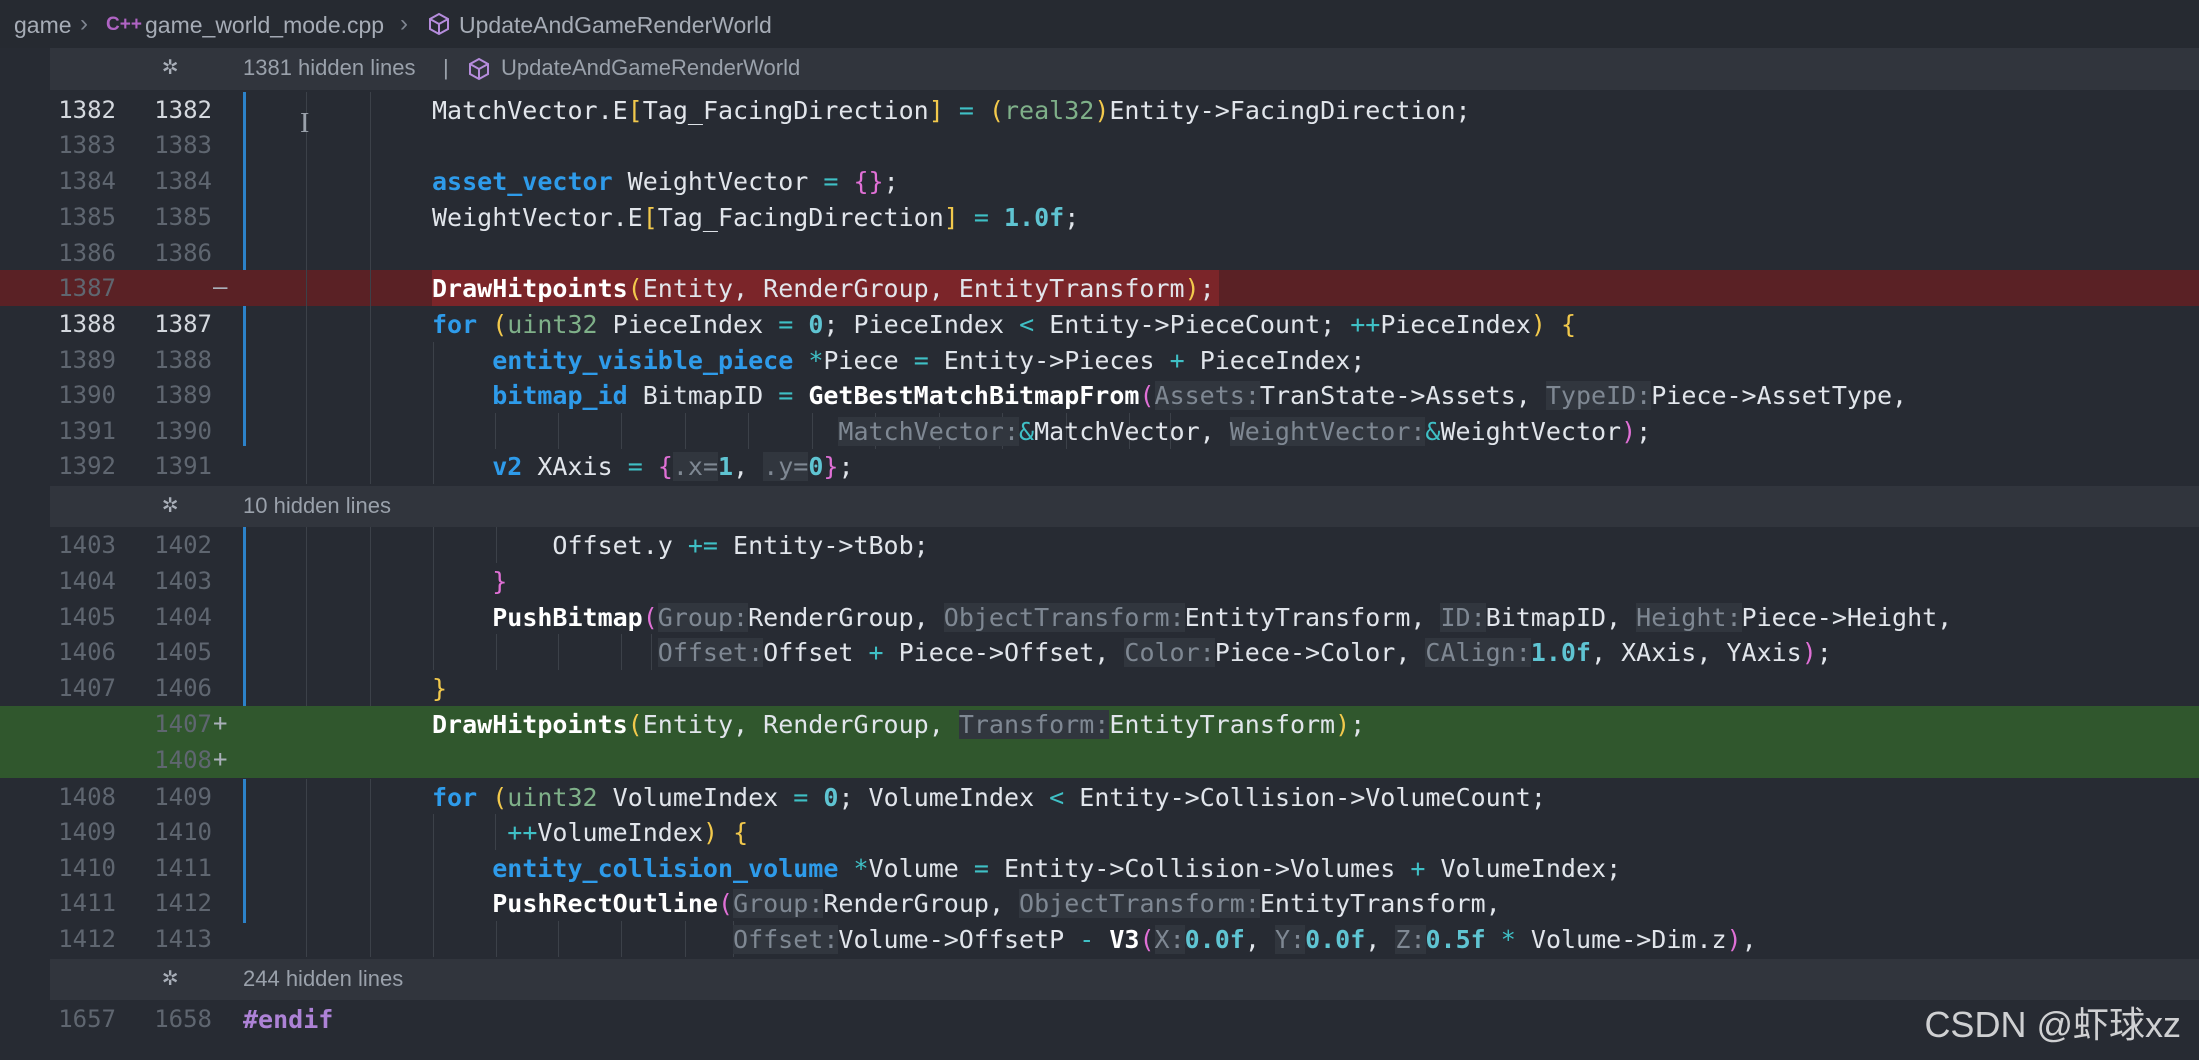 Image resolution: width=2199 pixels, height=1060 pixels. Describe the element at coordinates (786, 395) in the screenshot. I see `code-token: =` at that location.